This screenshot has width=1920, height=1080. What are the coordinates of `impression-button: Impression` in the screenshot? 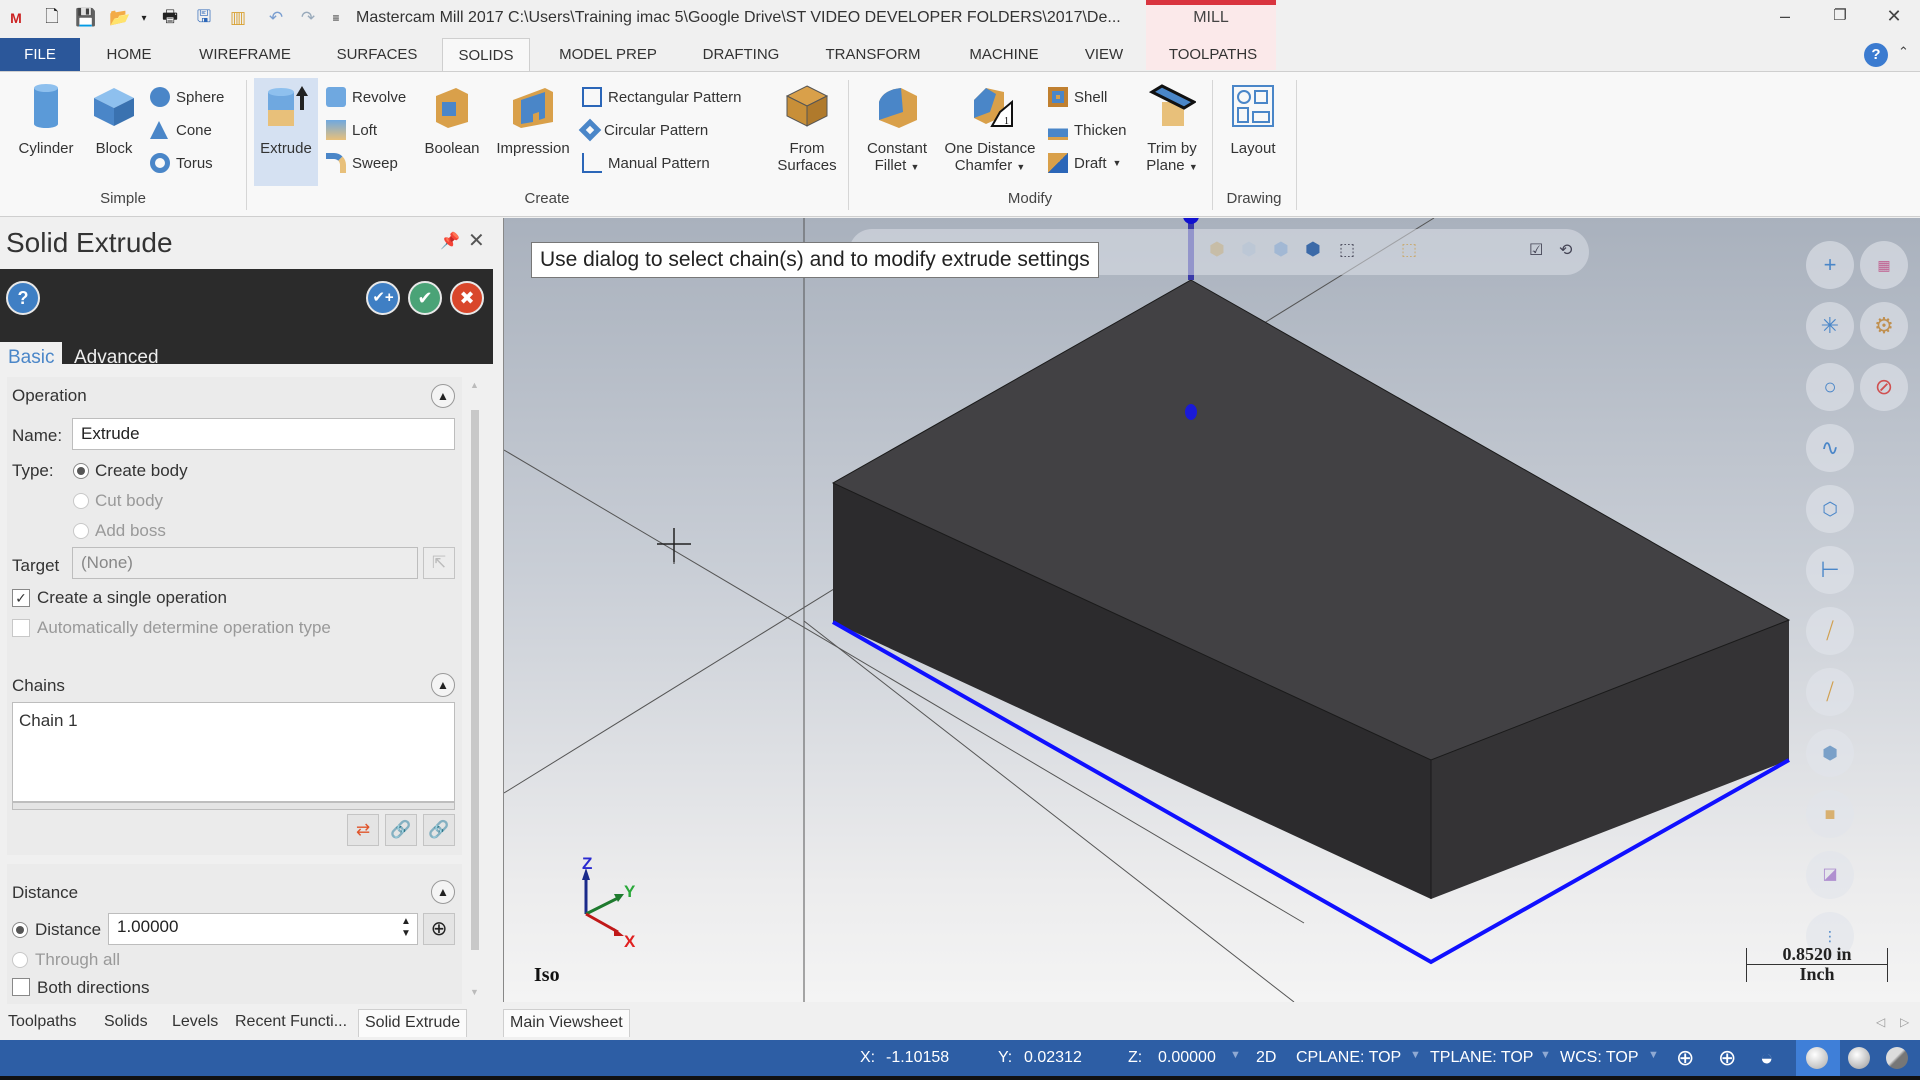 It's located at (533, 132).